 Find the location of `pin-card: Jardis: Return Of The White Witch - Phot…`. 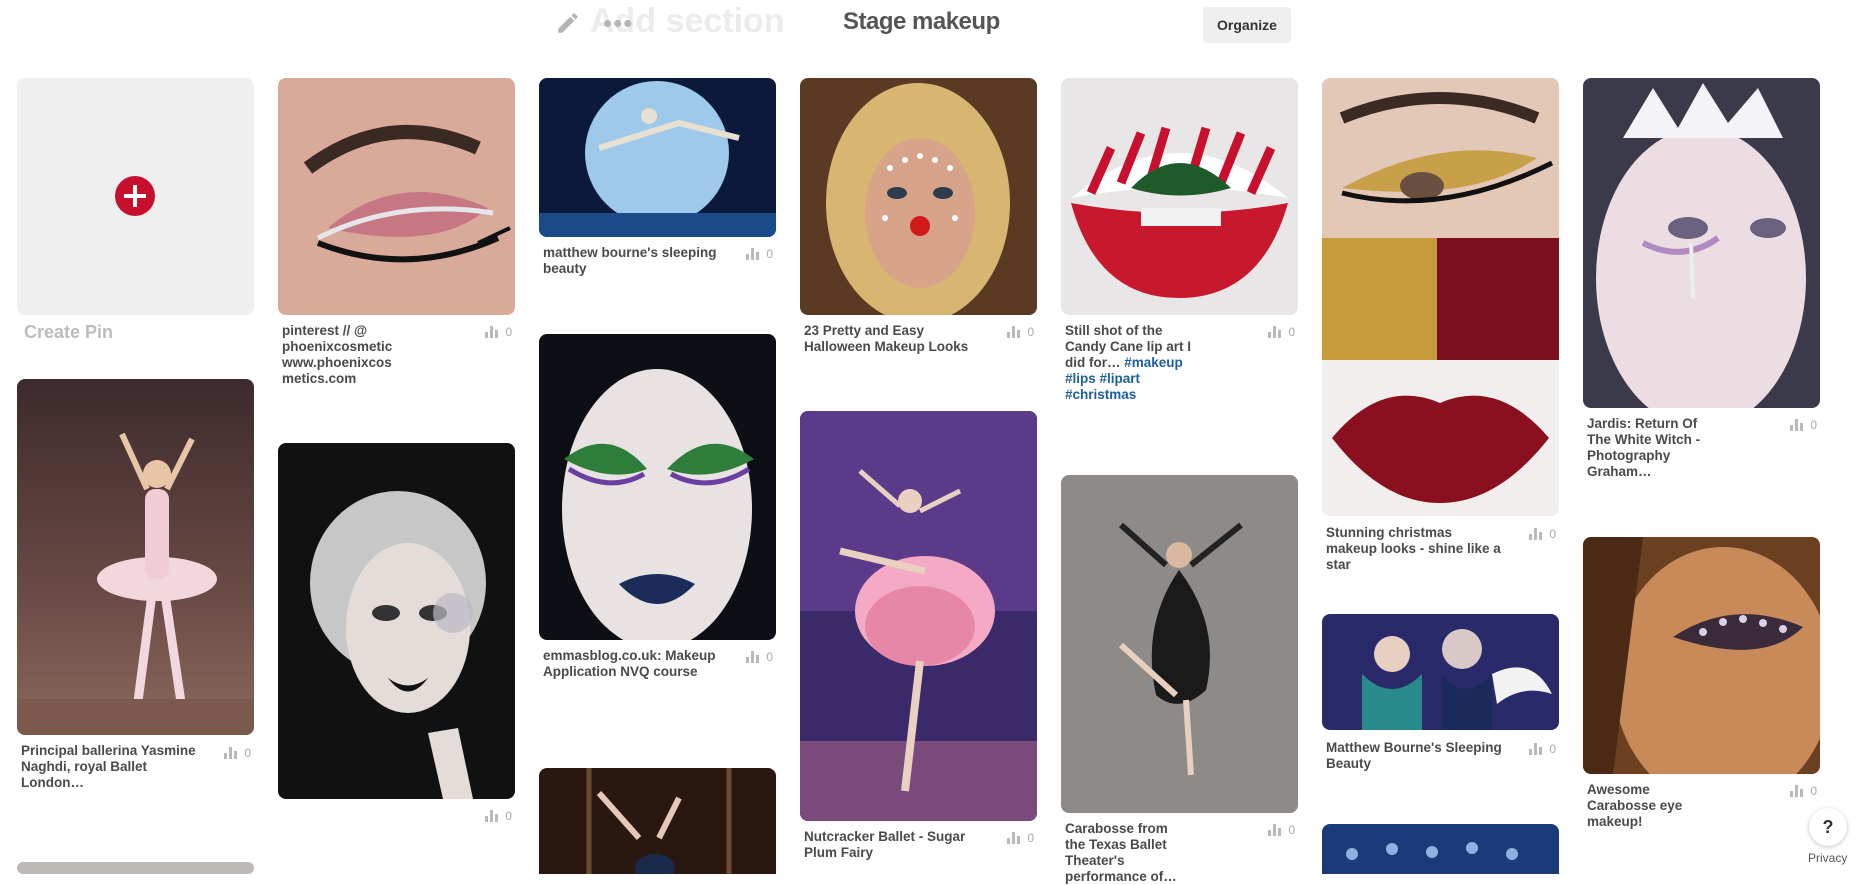

pin-card: Jardis: Return Of The White Witch - Phot… is located at coordinates (1701, 278).